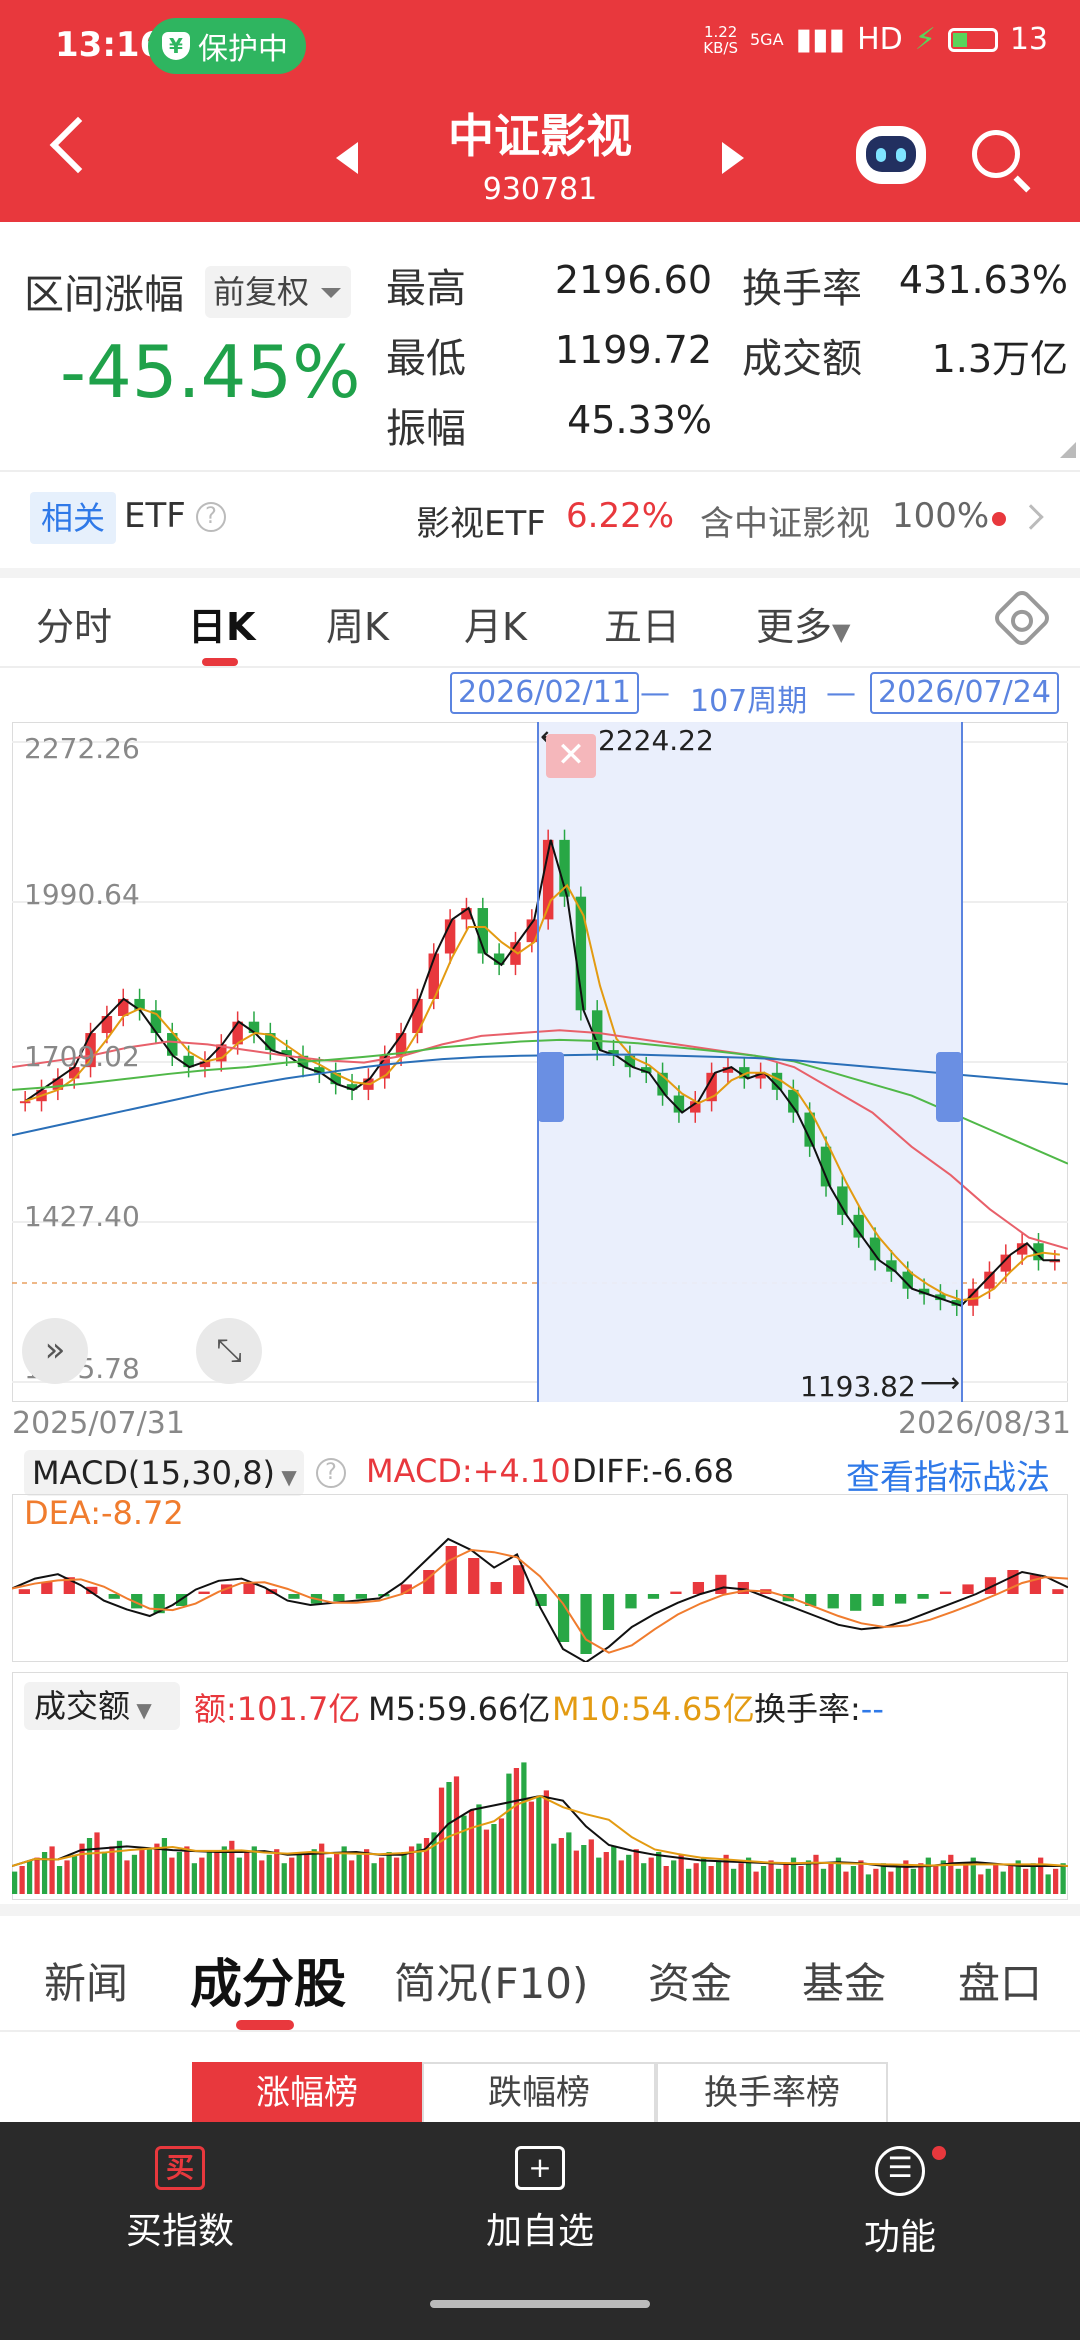 This screenshot has height=2340, width=1080. I want to click on status-icons: 1.22 KB/S 5GA ▮▮▮ HD ⚡ 13, so click(875, 39).